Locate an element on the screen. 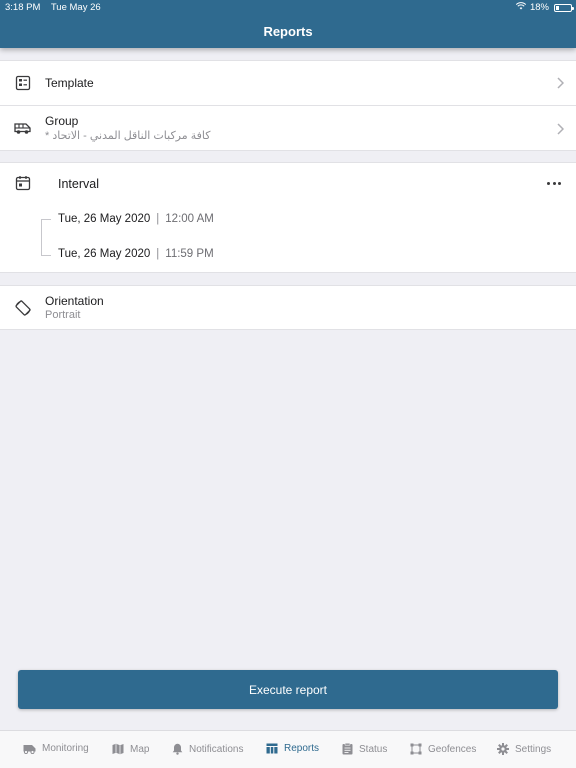 The width and height of the screenshot is (576, 768). table-icon is located at coordinates (272, 748).